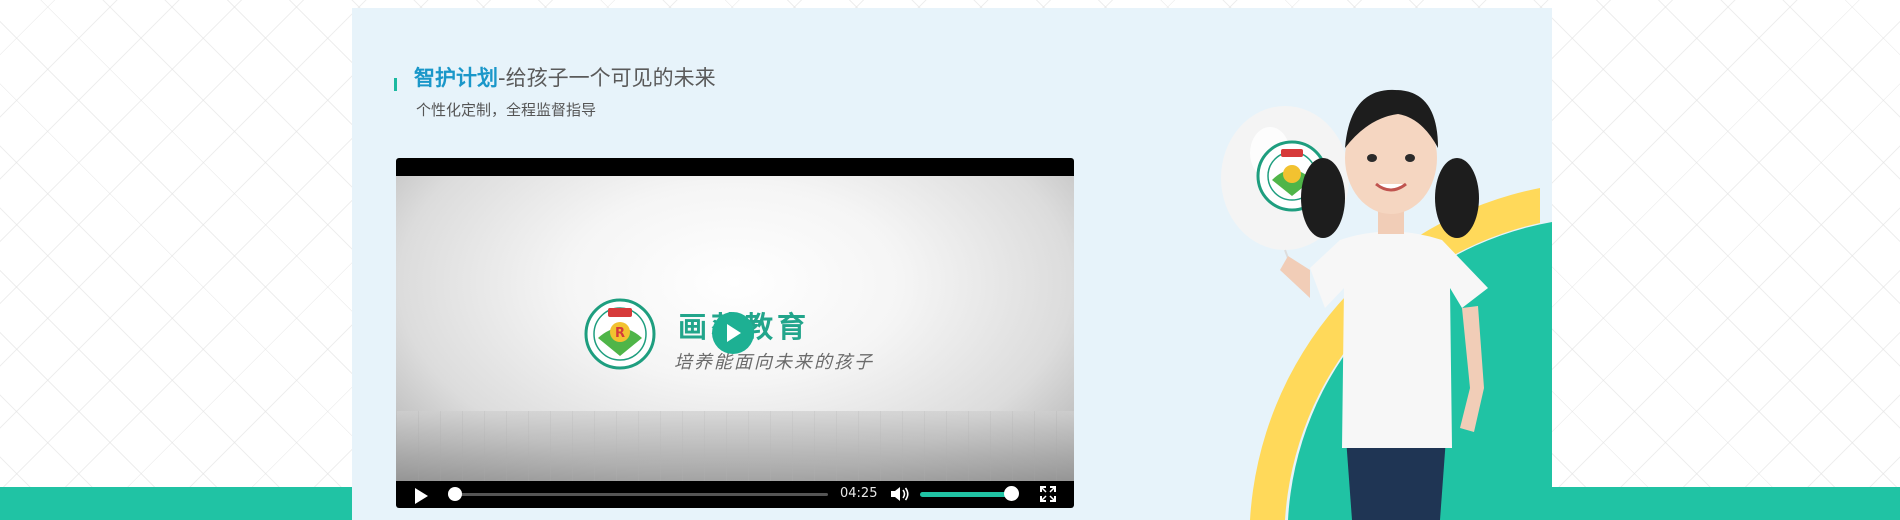 The image size is (1900, 520). I want to click on section-subtitle: 个性化定制，全程监督指导, so click(506, 110).